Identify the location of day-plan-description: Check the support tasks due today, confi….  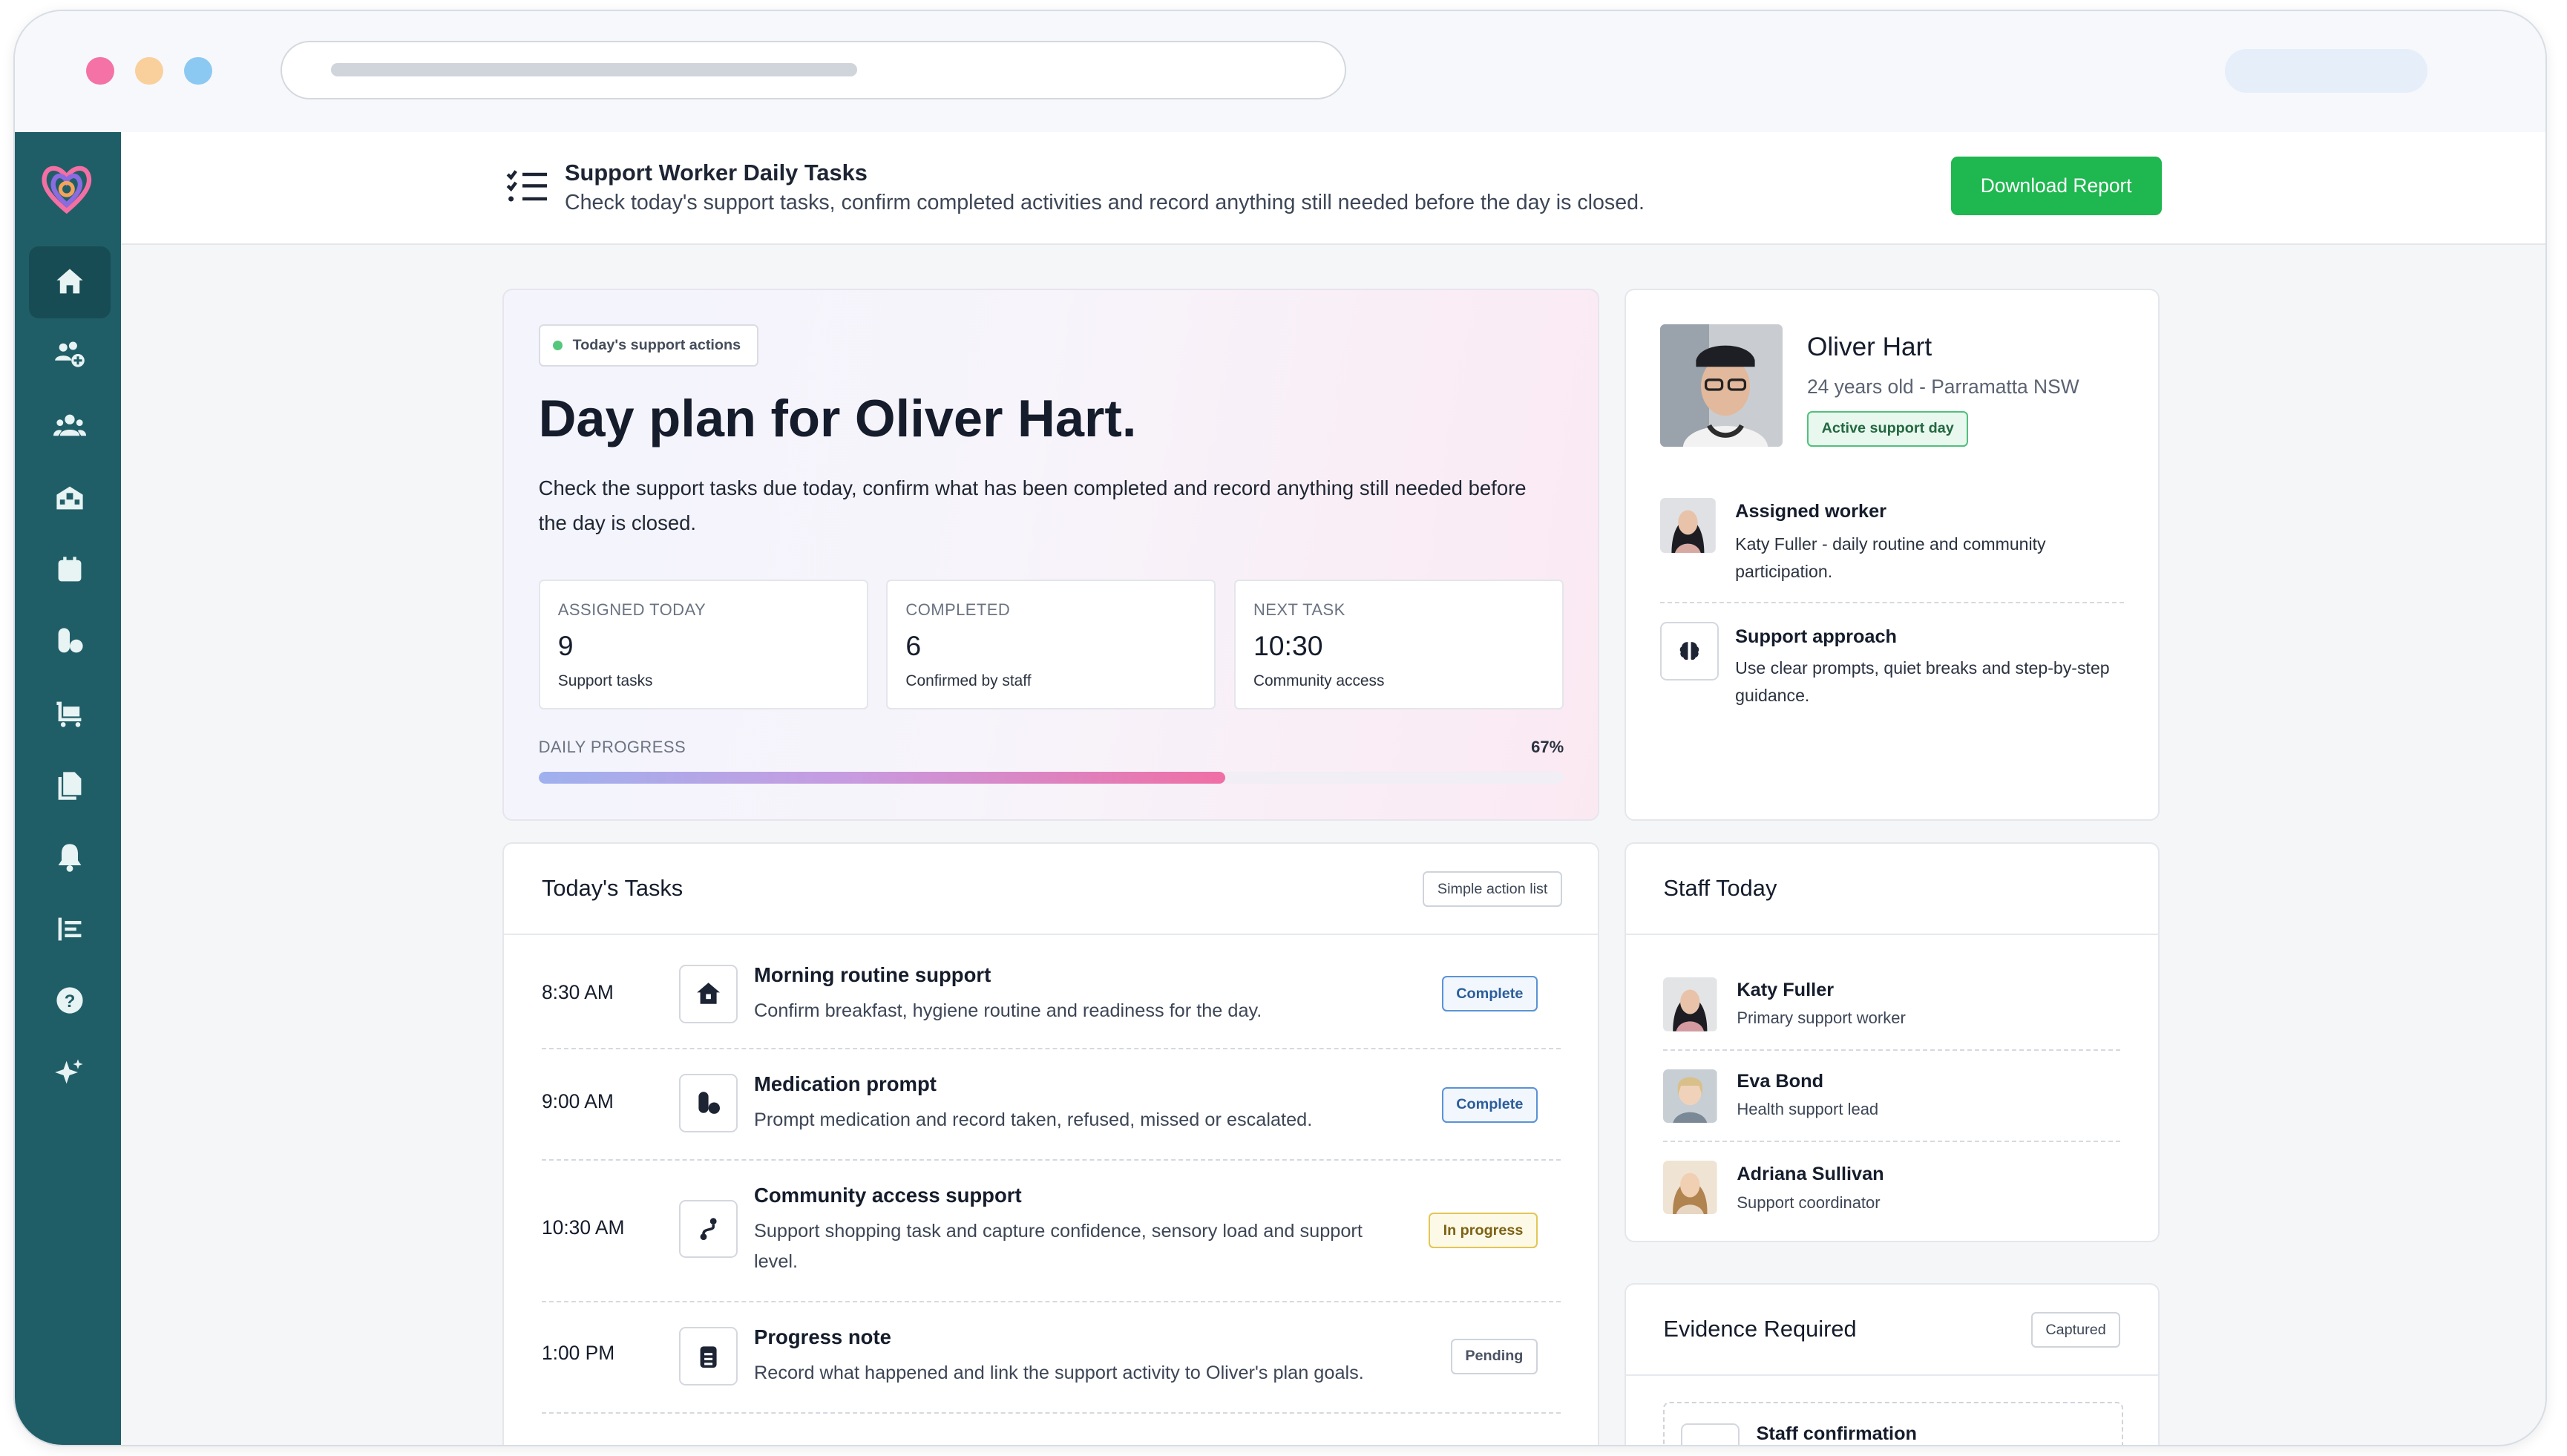
(1032, 505).